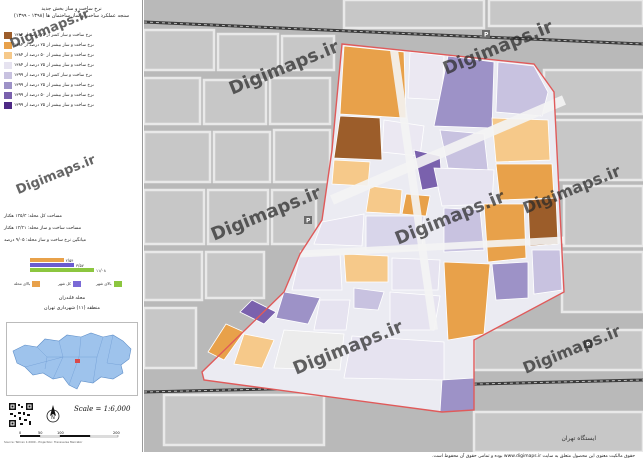 The height and width of the screenshot is (461, 643). What do you see at coordinates (53, 418) in the screenshot?
I see `svg-text: N` at bounding box center [53, 418].